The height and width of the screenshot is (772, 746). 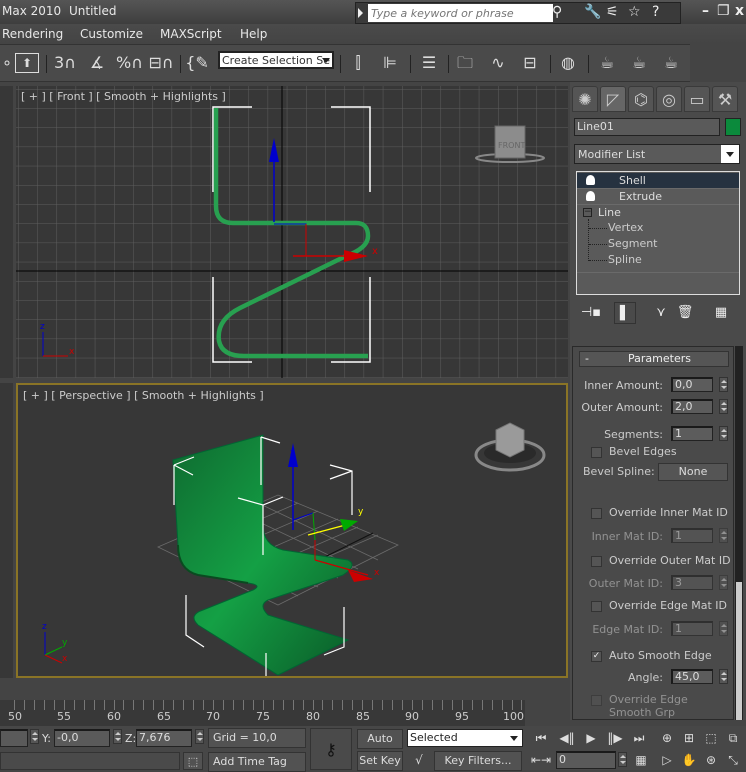 I want to click on angle-field: 45,0, so click(x=692, y=676).